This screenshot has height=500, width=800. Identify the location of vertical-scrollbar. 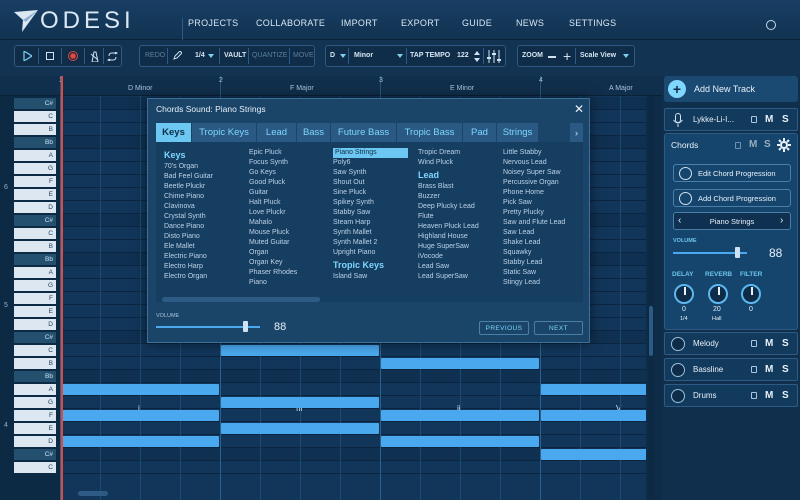
(651, 298).